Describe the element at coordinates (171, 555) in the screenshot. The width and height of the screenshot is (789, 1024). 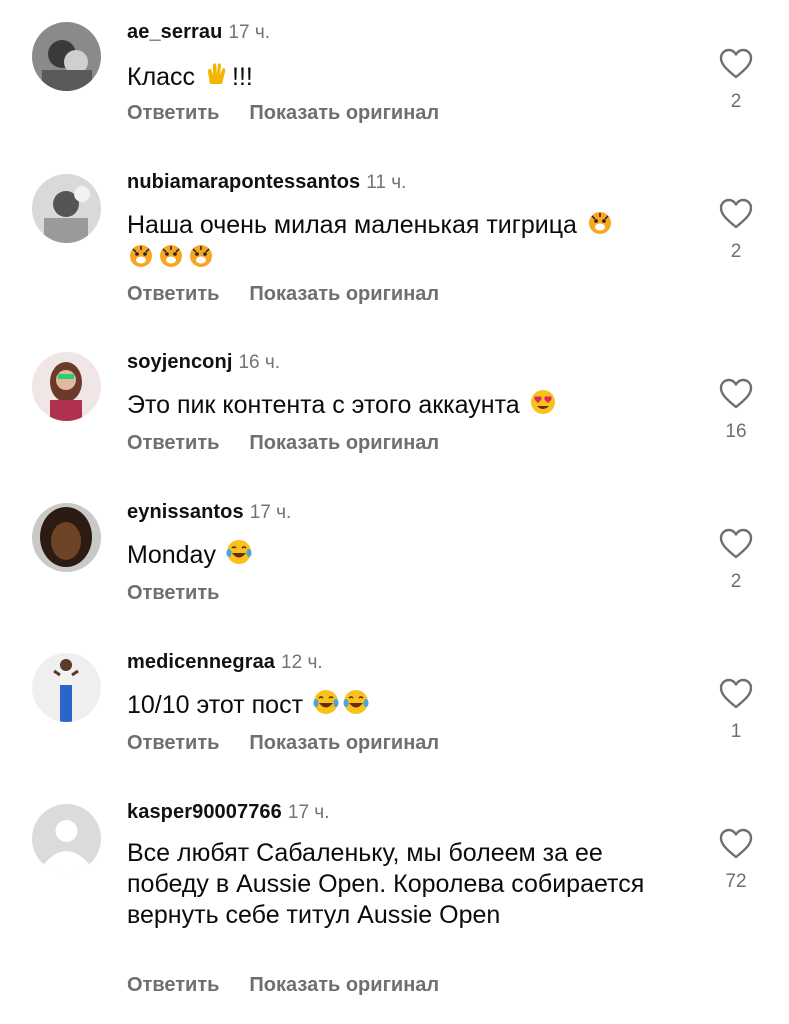
I see `comment-body: Monday` at that location.